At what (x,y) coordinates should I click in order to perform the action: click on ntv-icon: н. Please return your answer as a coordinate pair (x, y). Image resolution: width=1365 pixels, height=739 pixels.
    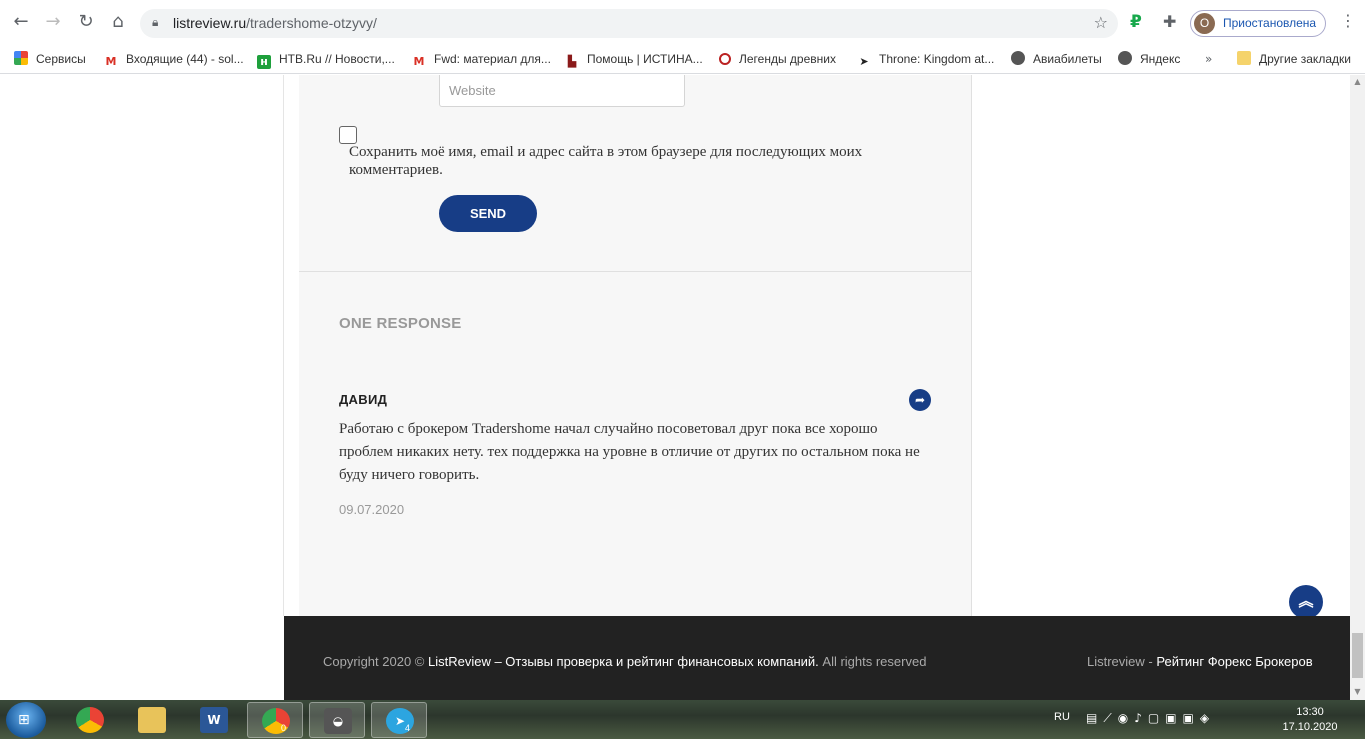
    Looking at the image, I should click on (264, 62).